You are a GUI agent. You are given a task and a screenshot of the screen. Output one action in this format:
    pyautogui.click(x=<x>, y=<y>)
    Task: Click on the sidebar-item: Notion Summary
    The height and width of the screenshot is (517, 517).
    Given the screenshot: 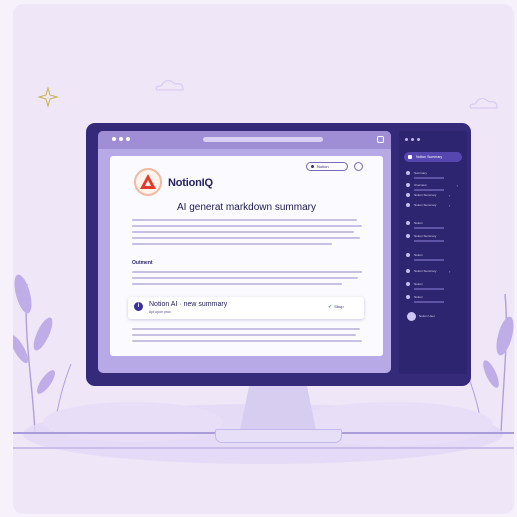 What is the action you would take?
    pyautogui.click(x=425, y=238)
    